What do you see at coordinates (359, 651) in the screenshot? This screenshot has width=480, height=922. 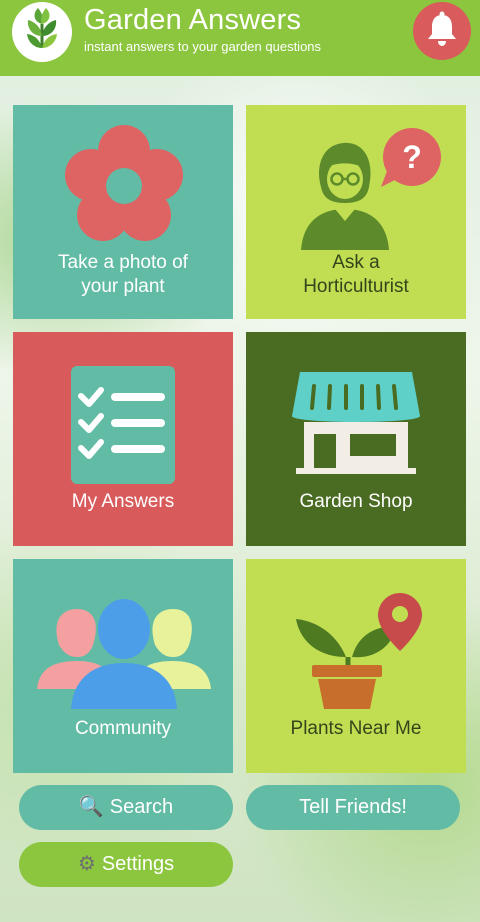 I see `plant-location-icon` at bounding box center [359, 651].